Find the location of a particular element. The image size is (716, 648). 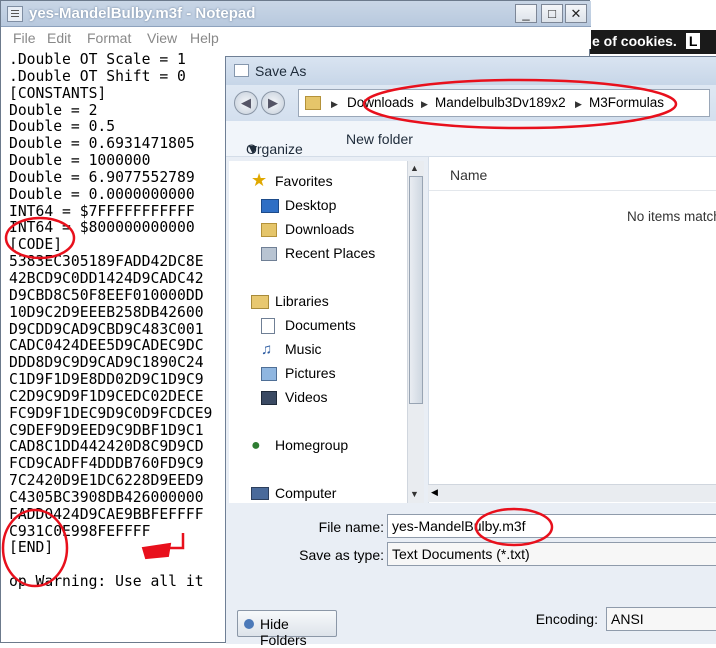

nav-videos: Videos is located at coordinates (316, 398).